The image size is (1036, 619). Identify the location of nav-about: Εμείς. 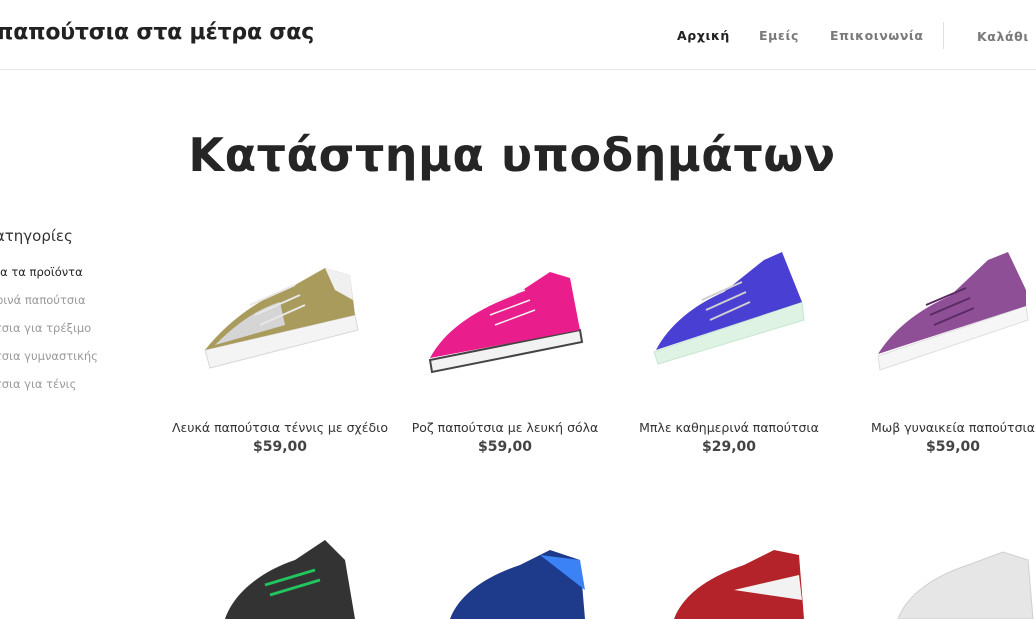
(779, 35).